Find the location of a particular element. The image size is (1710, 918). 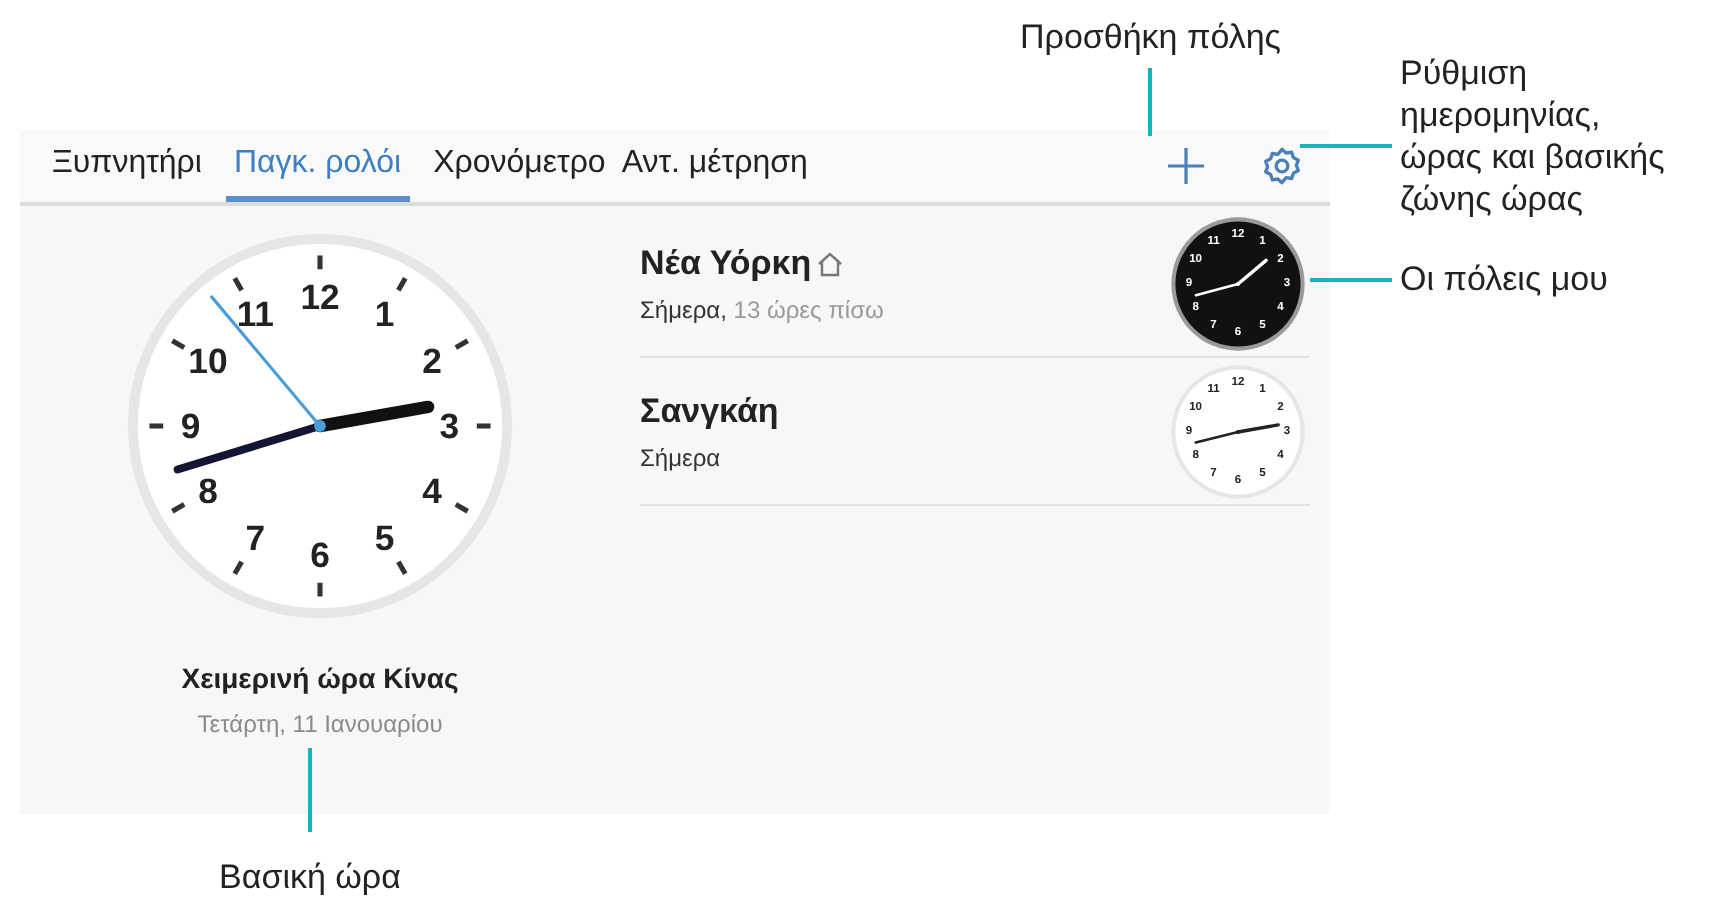

city-subtitle: Σήμερα, 13 ώρες πίσω is located at coordinates (763, 311).